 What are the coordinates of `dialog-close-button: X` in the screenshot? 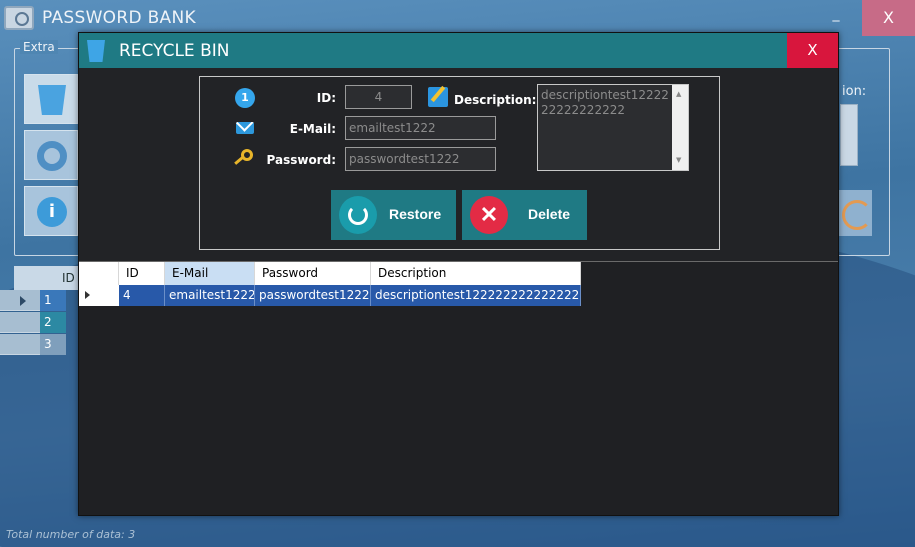 It's located at (812, 50).